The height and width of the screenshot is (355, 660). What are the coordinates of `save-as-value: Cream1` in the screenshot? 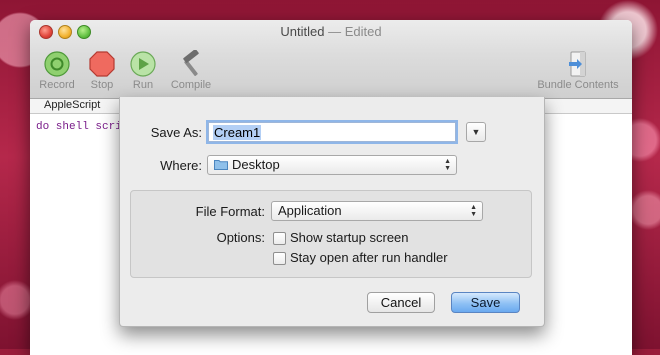 It's located at (237, 132).